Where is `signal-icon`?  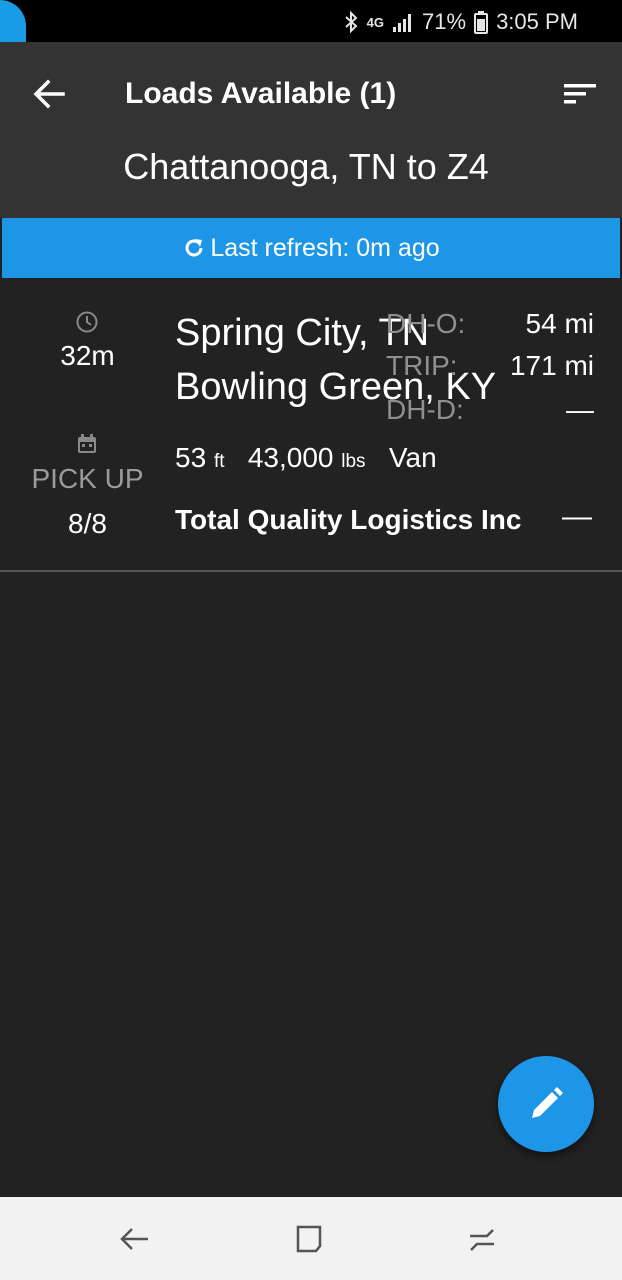 signal-icon is located at coordinates (403, 22).